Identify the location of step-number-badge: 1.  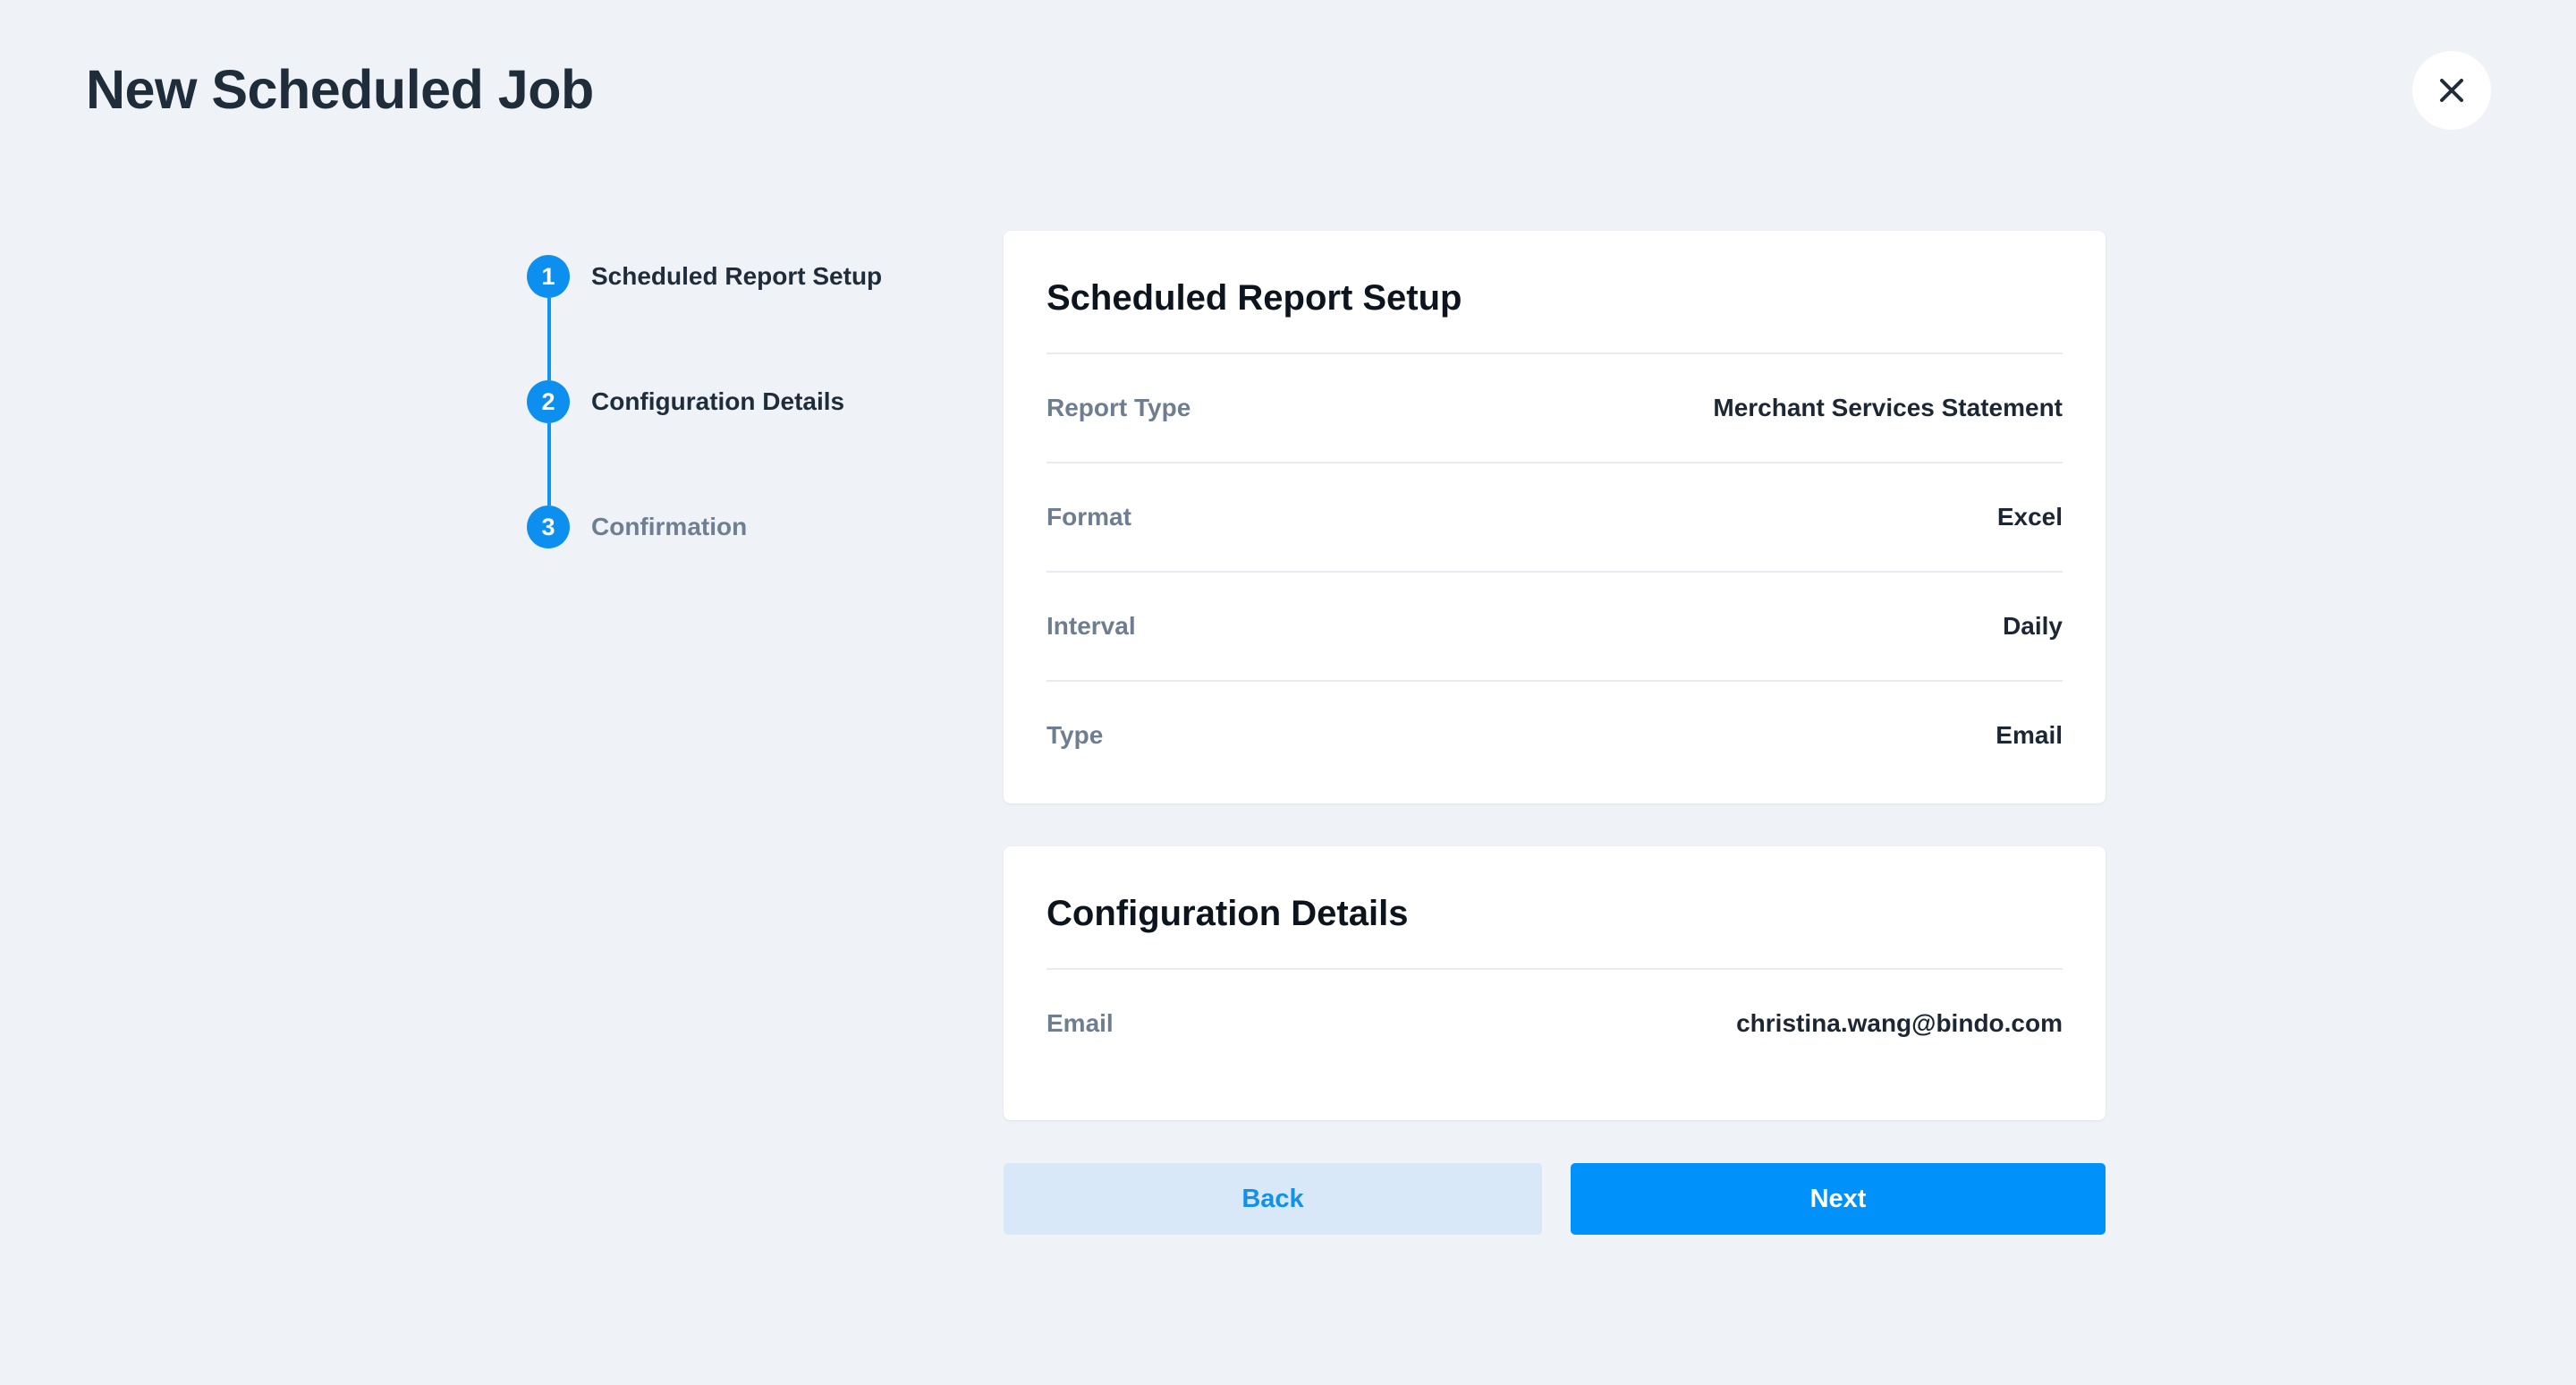
(548, 276).